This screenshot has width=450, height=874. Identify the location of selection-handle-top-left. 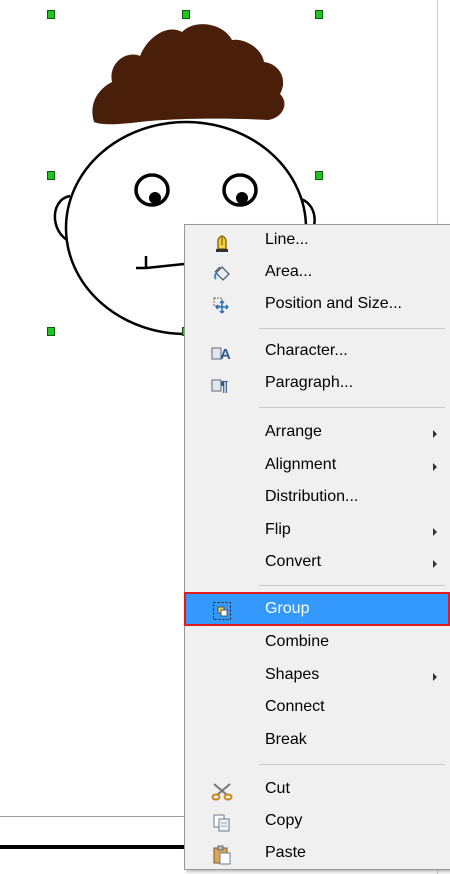
(51, 14).